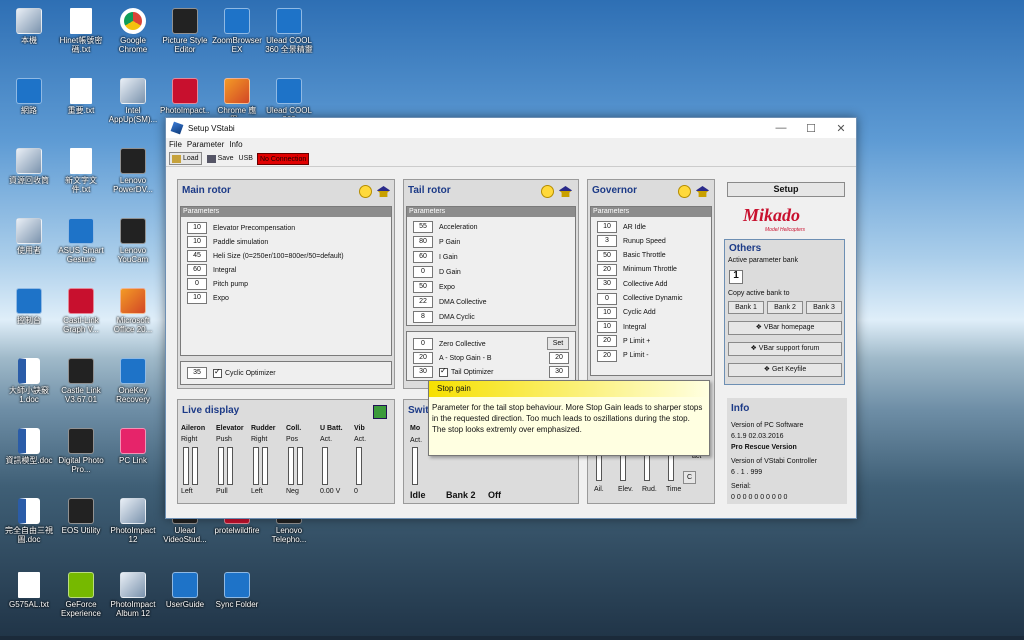 The width and height of the screenshot is (1024, 640). What do you see at coordinates (185, 31) in the screenshot?
I see `desktop-icon: Picture Style Editor` at bounding box center [185, 31].